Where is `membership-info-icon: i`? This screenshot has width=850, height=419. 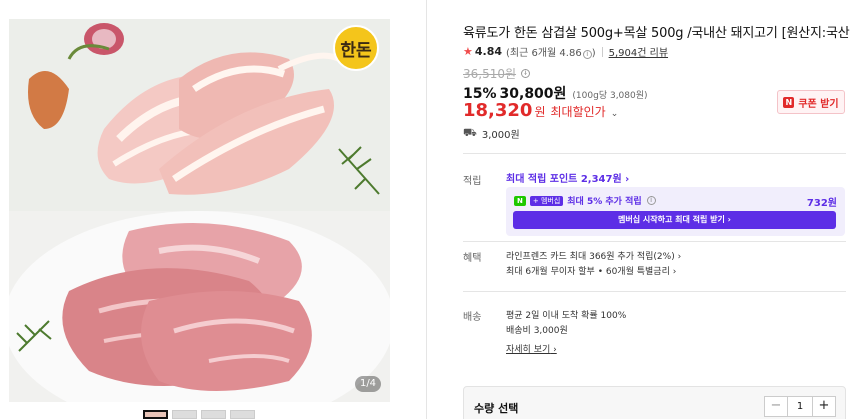
membership-info-icon: i is located at coordinates (651, 200).